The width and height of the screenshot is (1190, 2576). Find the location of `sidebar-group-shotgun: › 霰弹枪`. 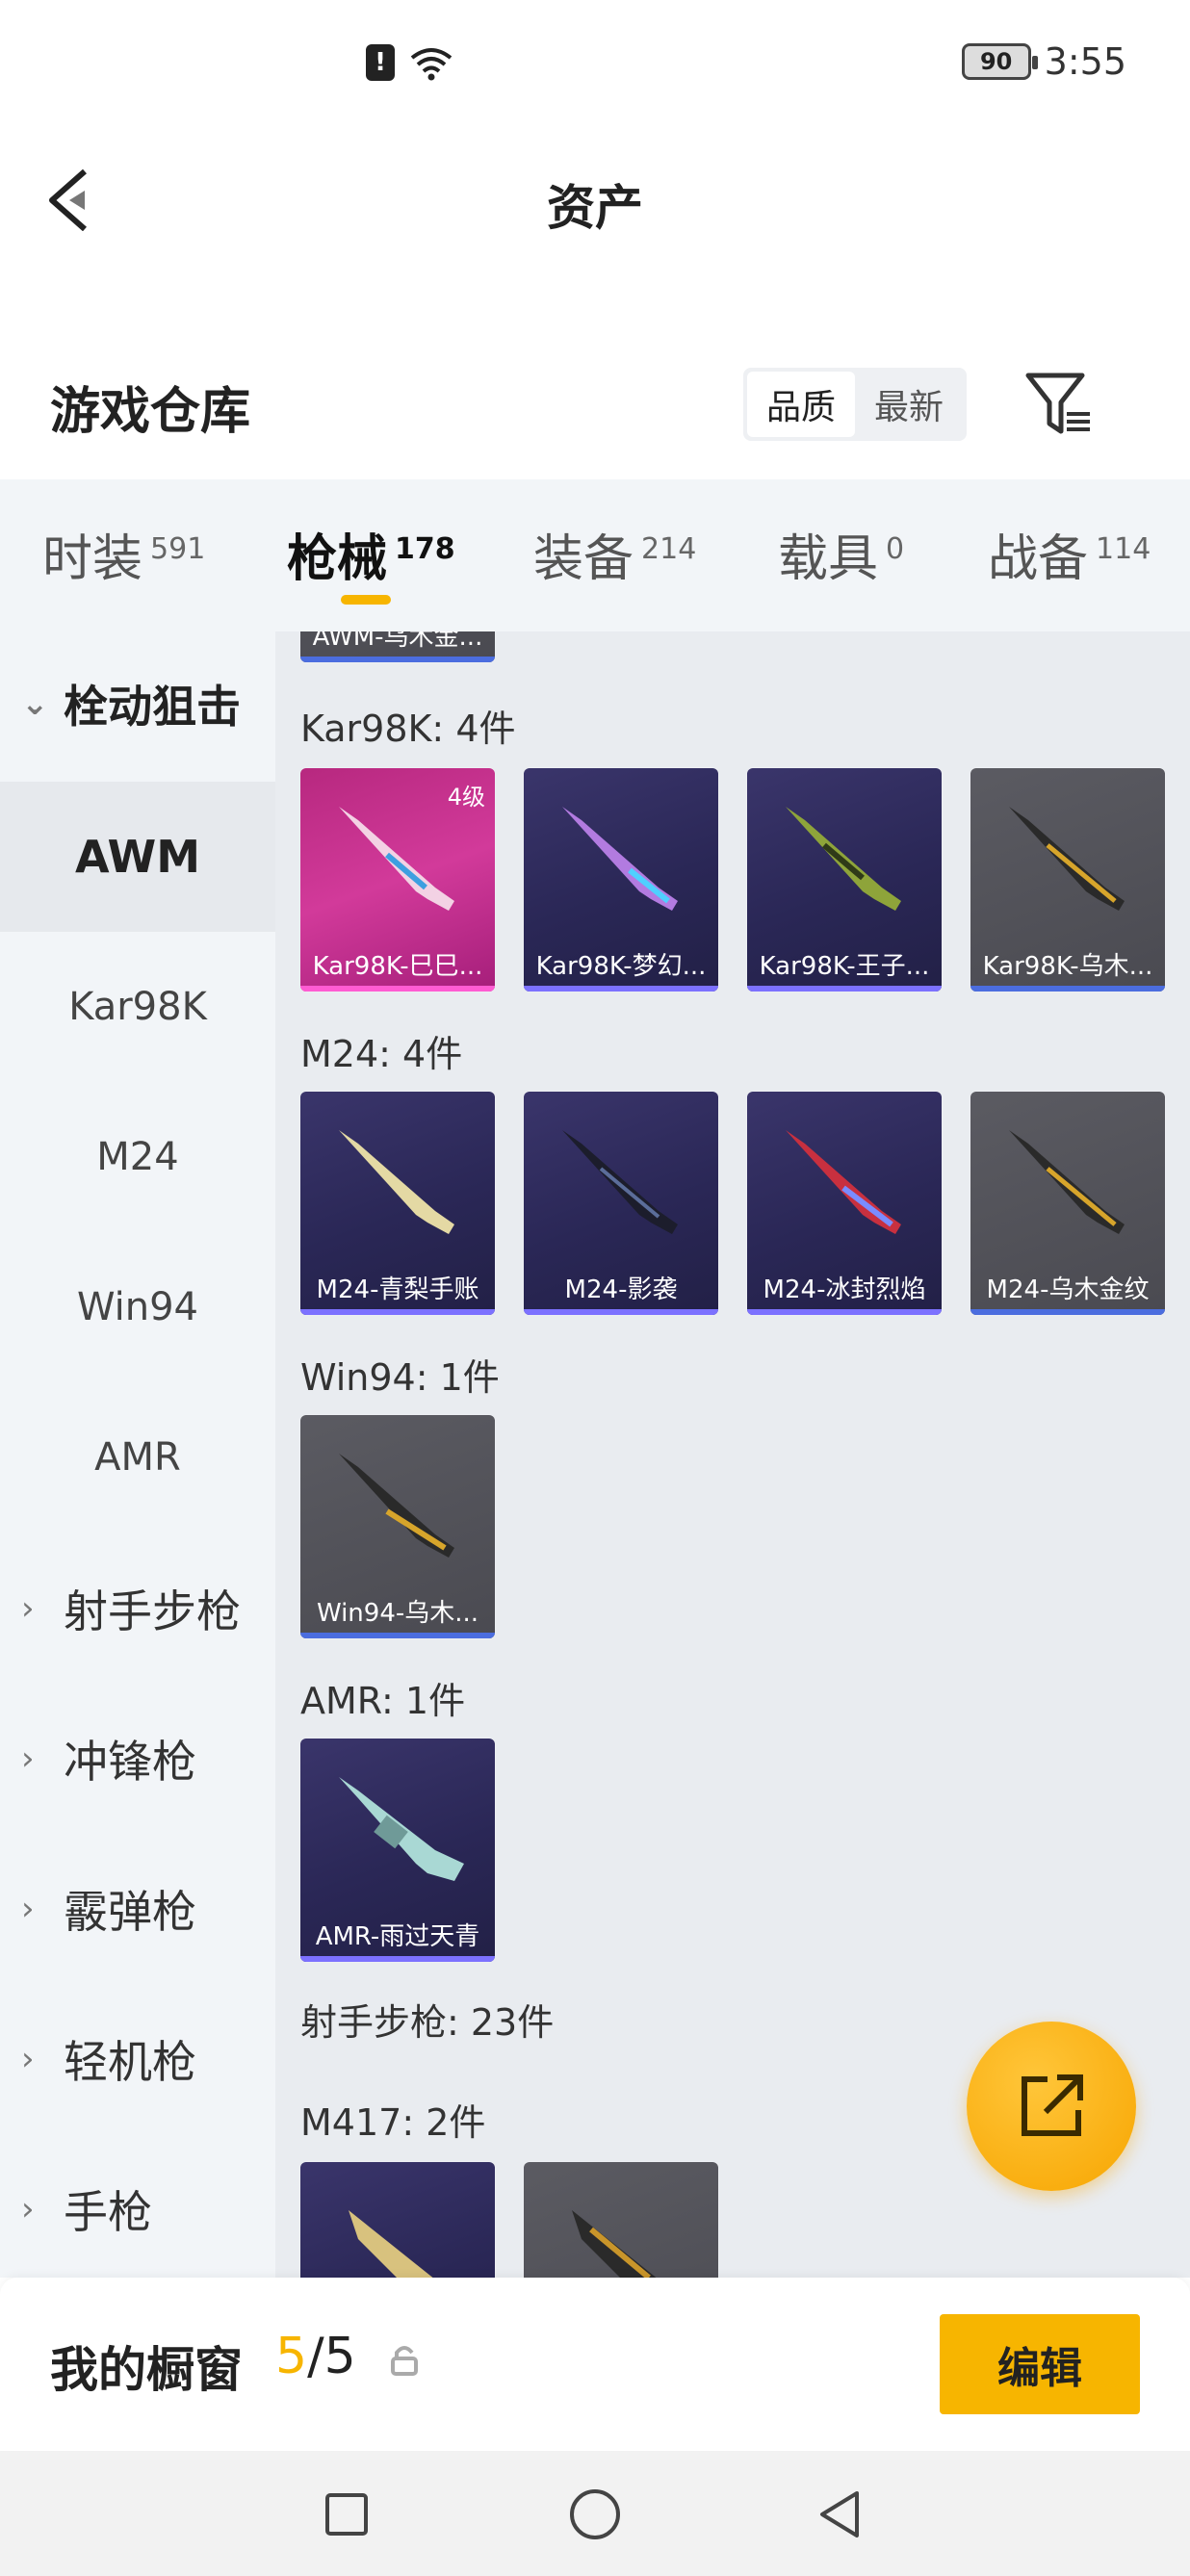

sidebar-group-shotgun: › 霰弹枪 is located at coordinates (138, 1909).